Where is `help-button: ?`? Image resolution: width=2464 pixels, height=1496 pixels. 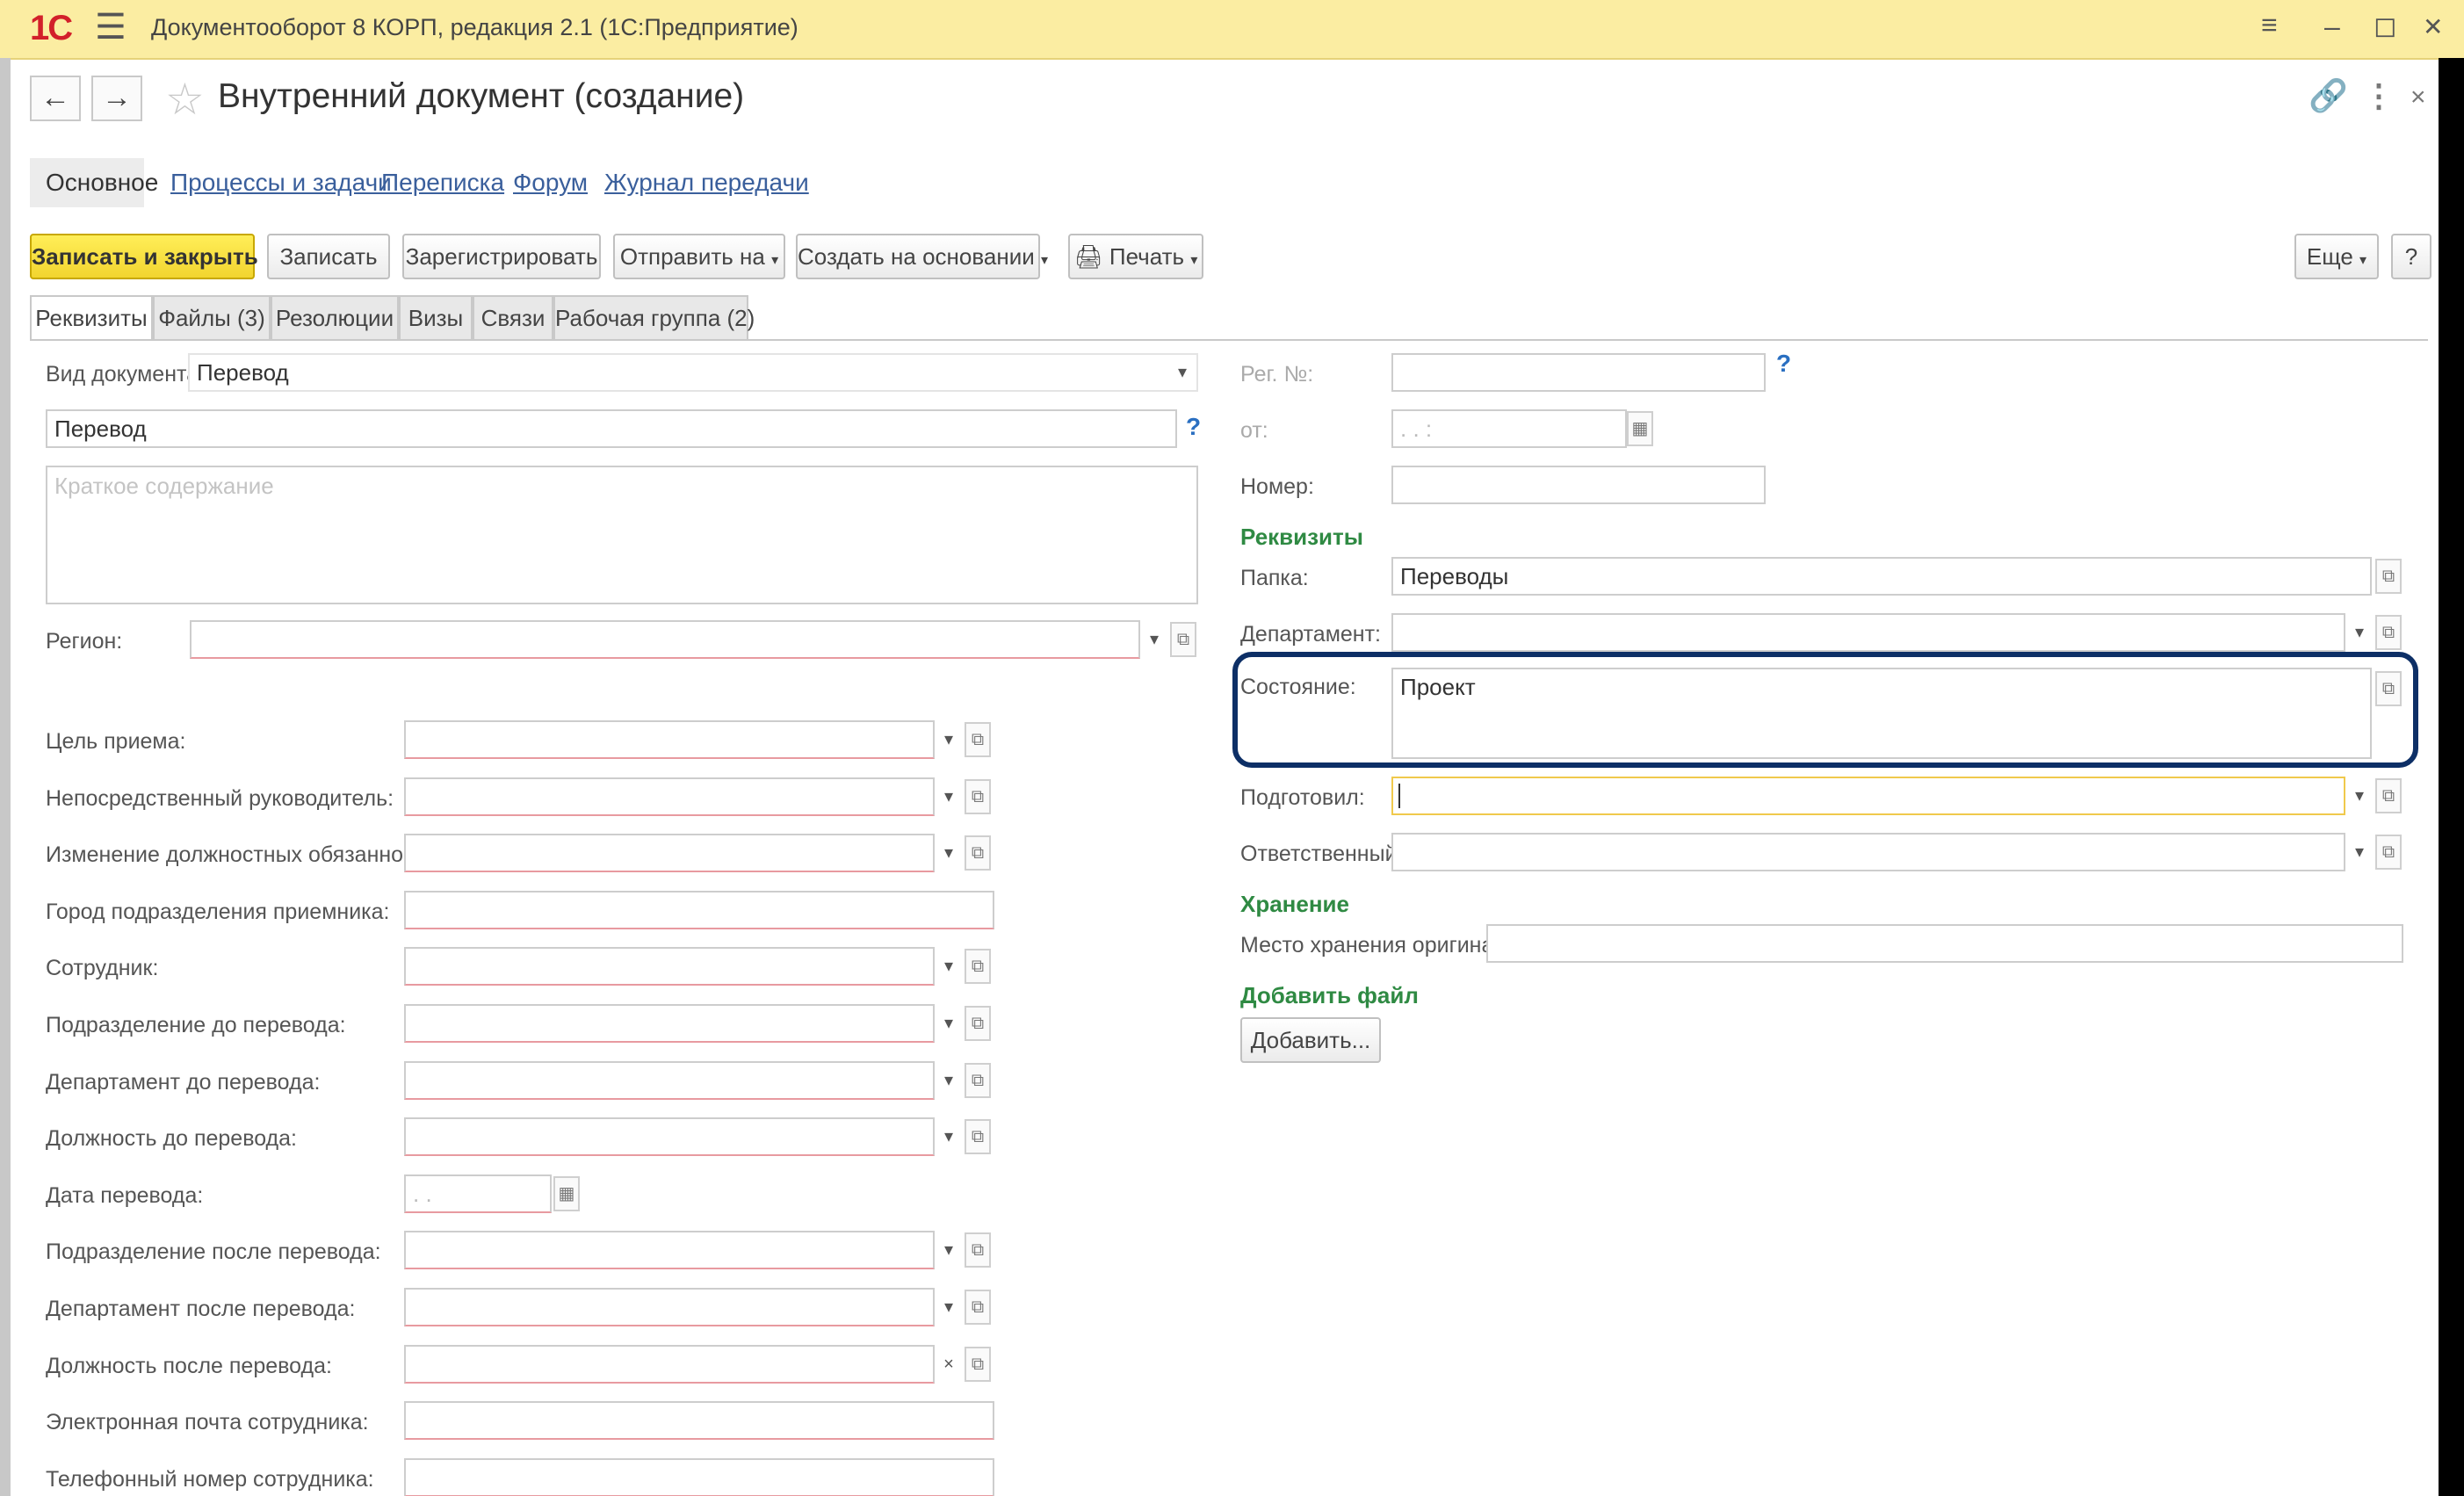
help-button: ? is located at coordinates (2411, 256).